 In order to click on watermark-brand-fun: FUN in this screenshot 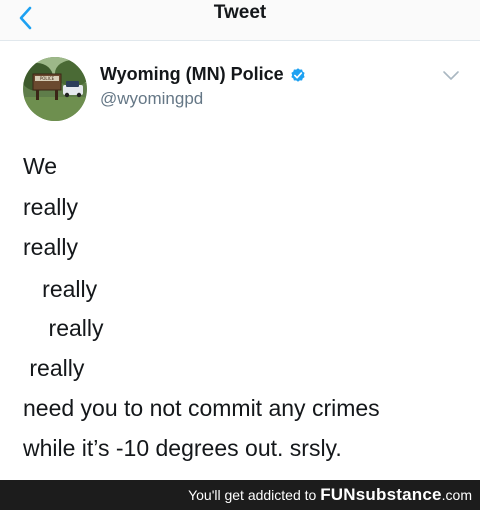, I will do `click(338, 494)`.